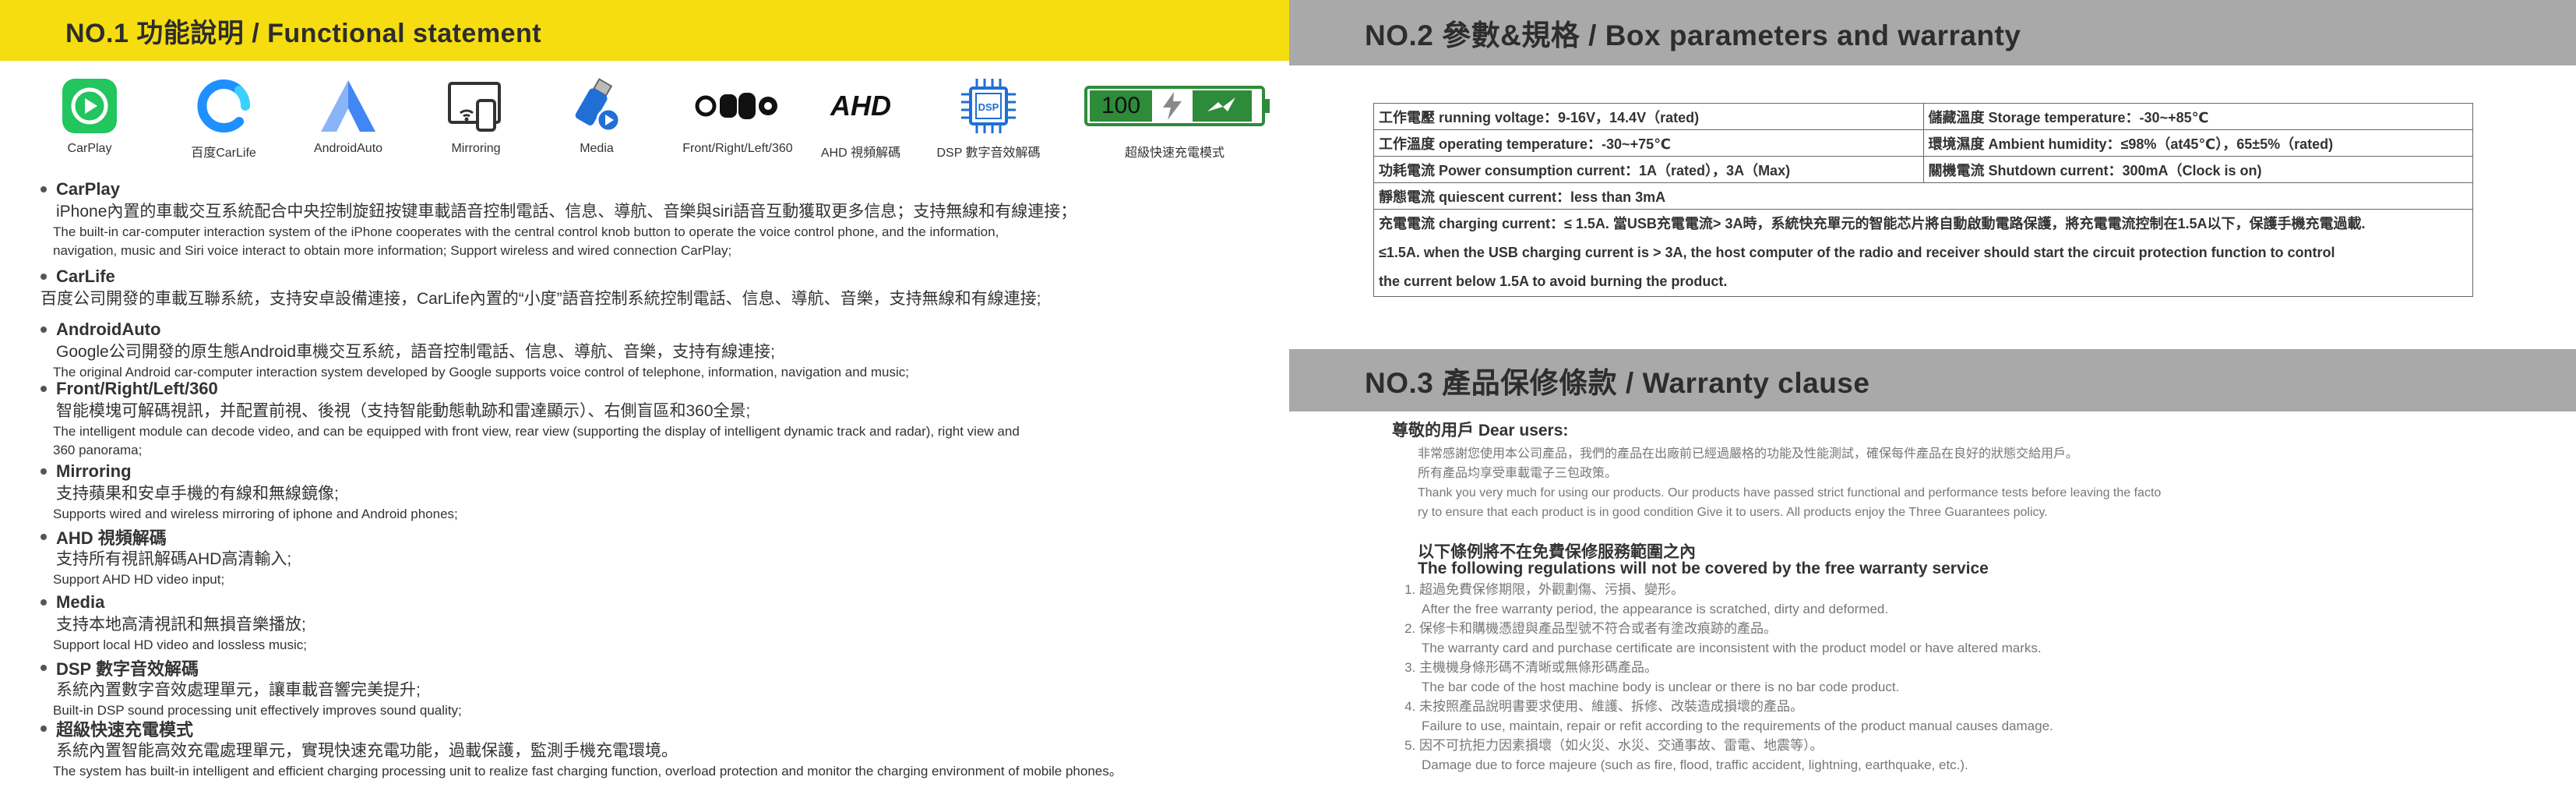 This screenshot has width=2576, height=798. What do you see at coordinates (738, 148) in the screenshot?
I see `icon-caption: Front/Right/Left/360` at bounding box center [738, 148].